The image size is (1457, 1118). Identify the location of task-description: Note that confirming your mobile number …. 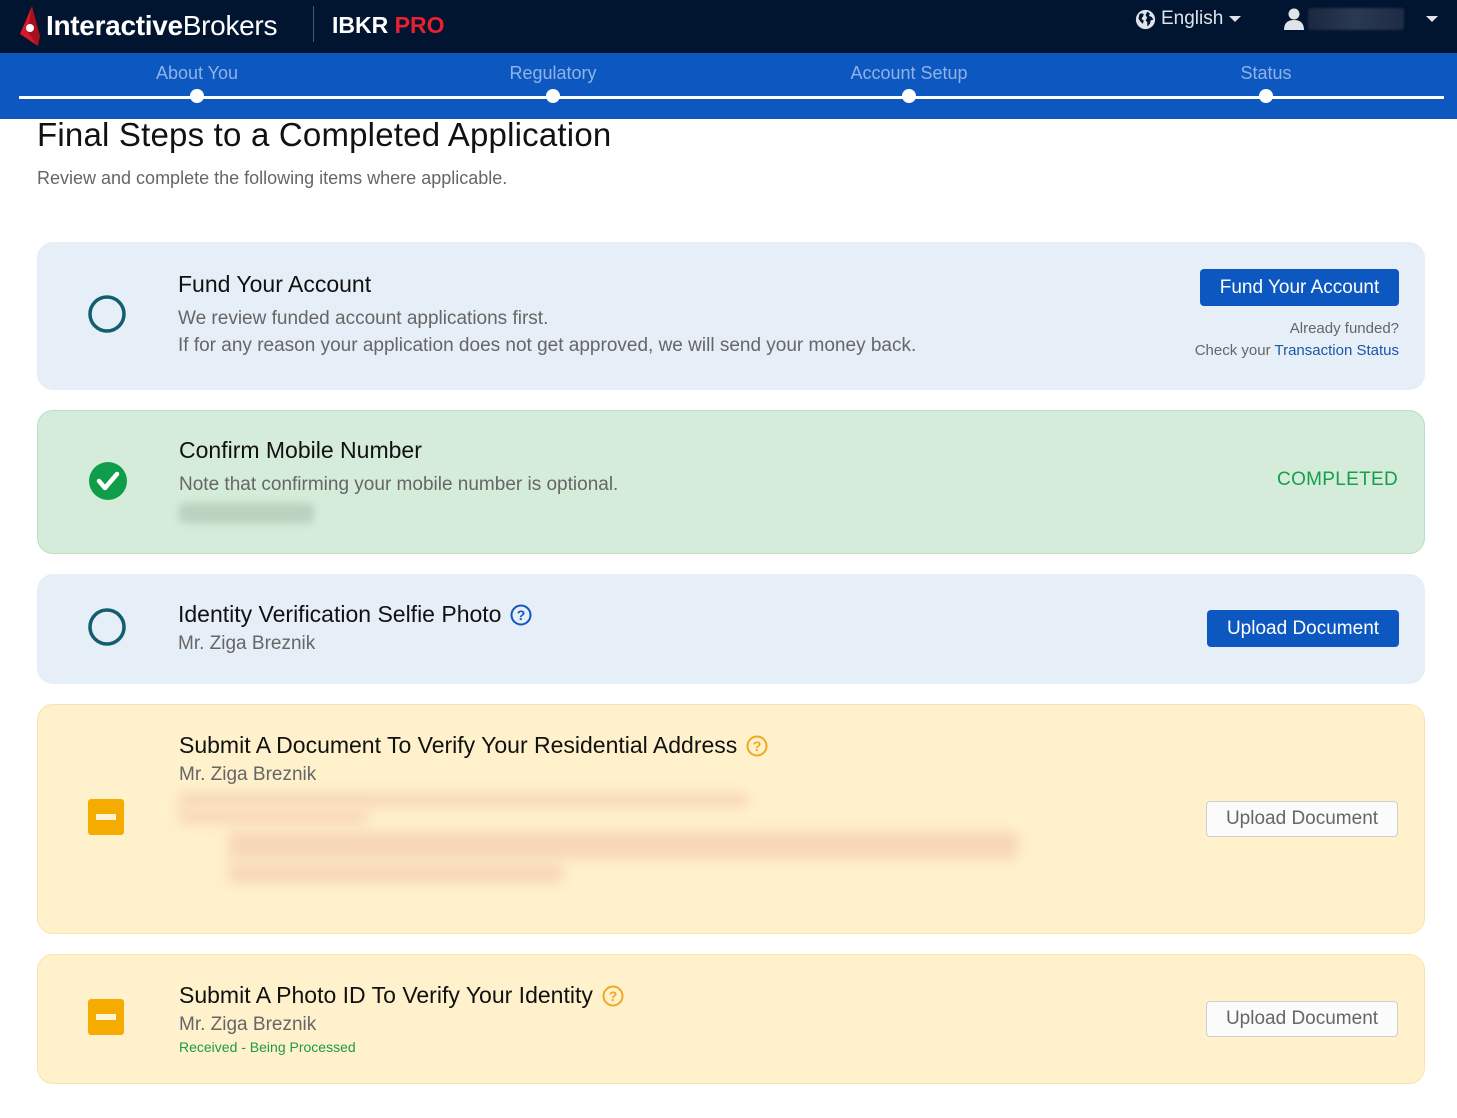
(399, 484).